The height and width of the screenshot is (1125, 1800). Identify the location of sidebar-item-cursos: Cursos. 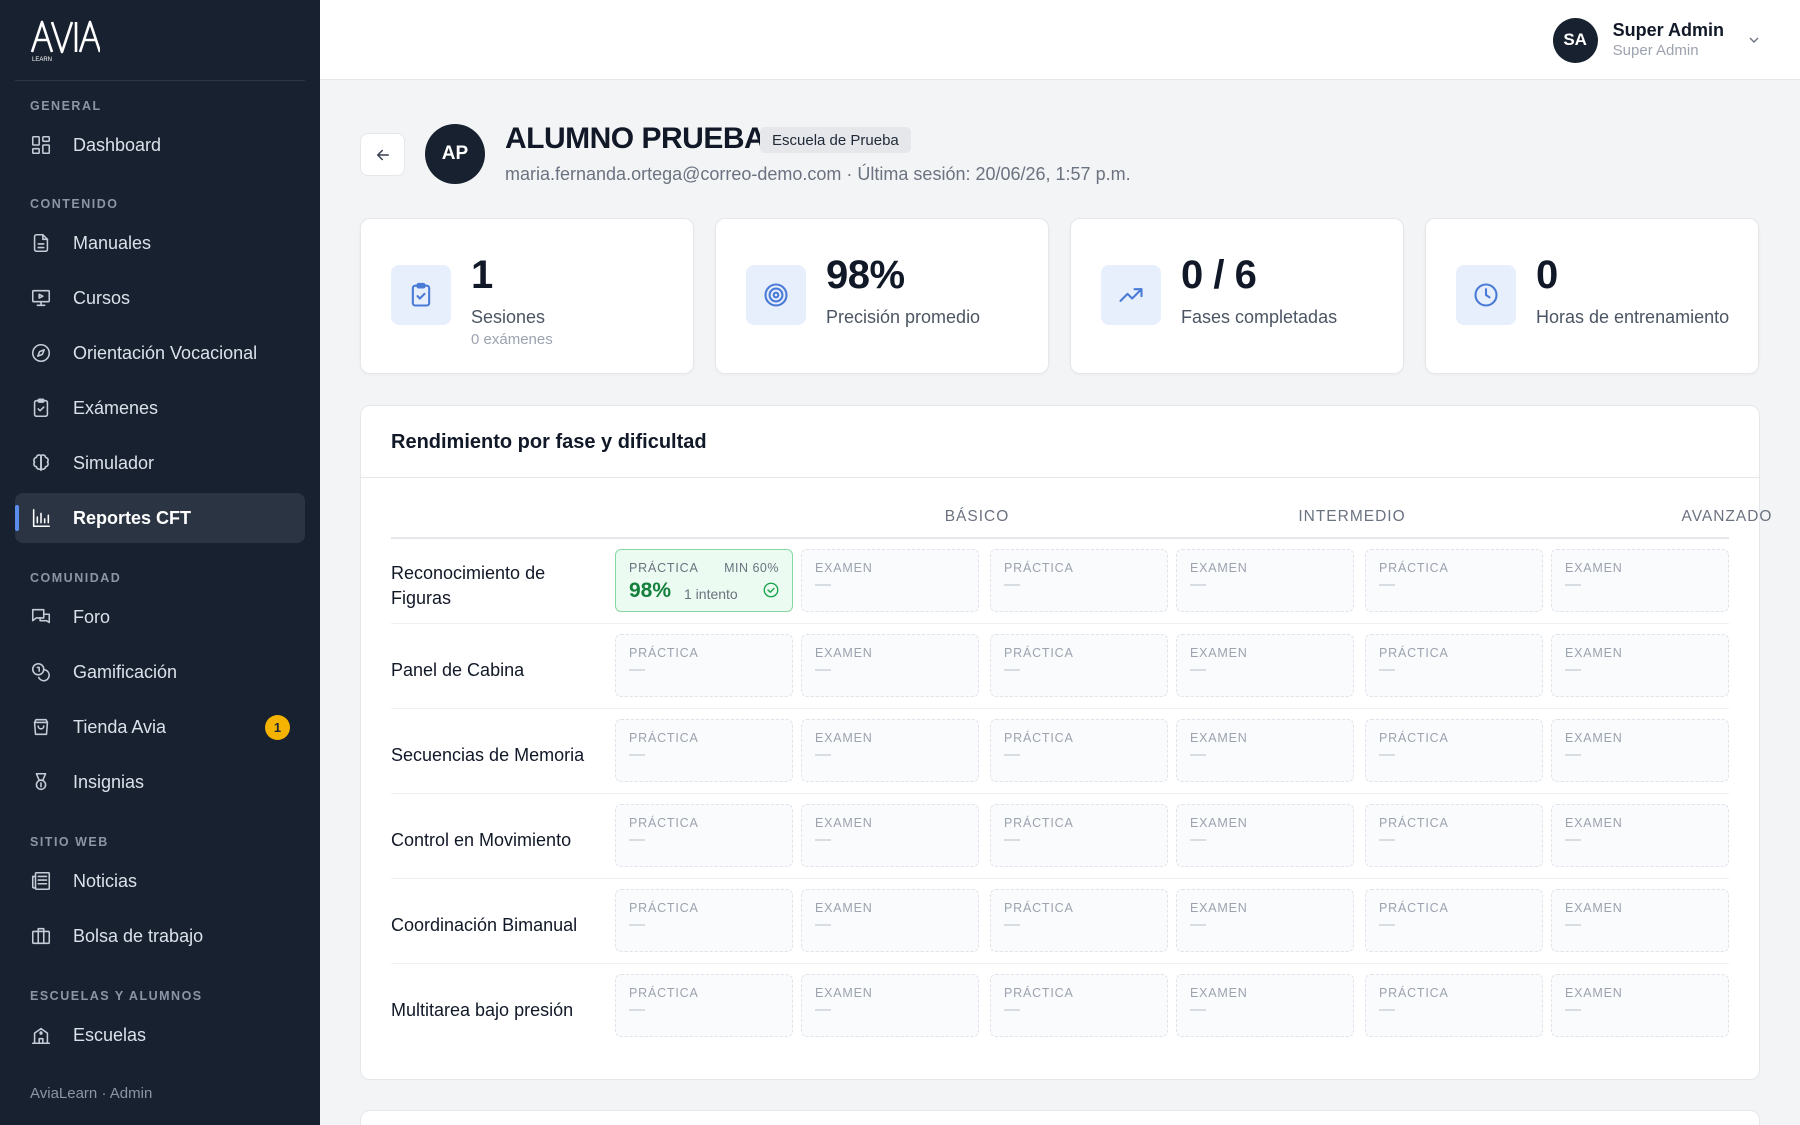
(160, 298).